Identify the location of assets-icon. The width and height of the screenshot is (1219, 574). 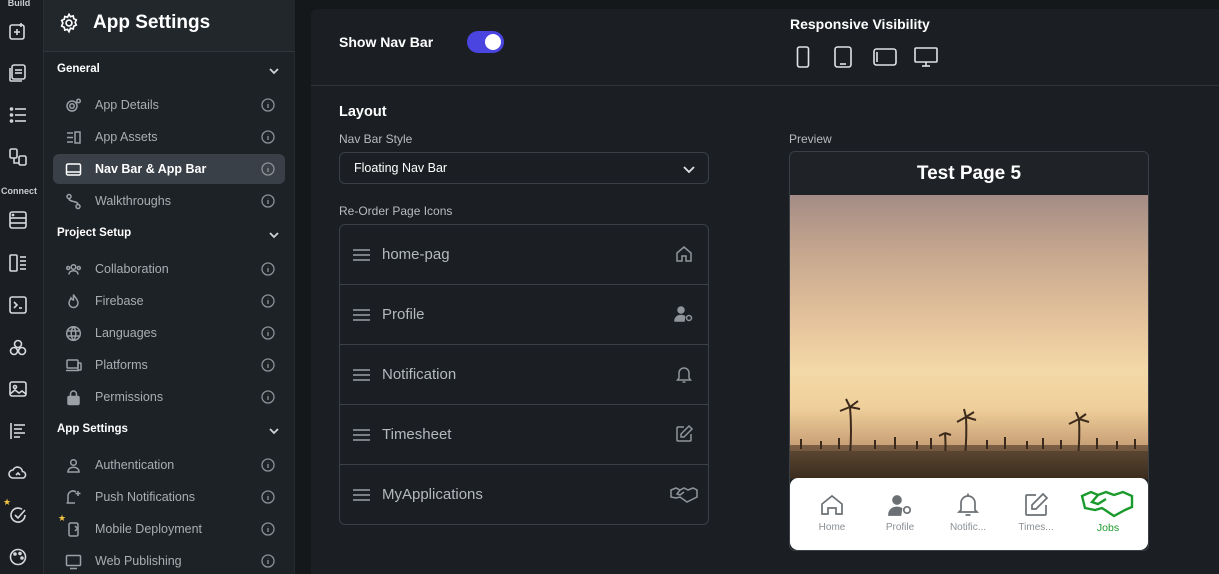
(73, 137).